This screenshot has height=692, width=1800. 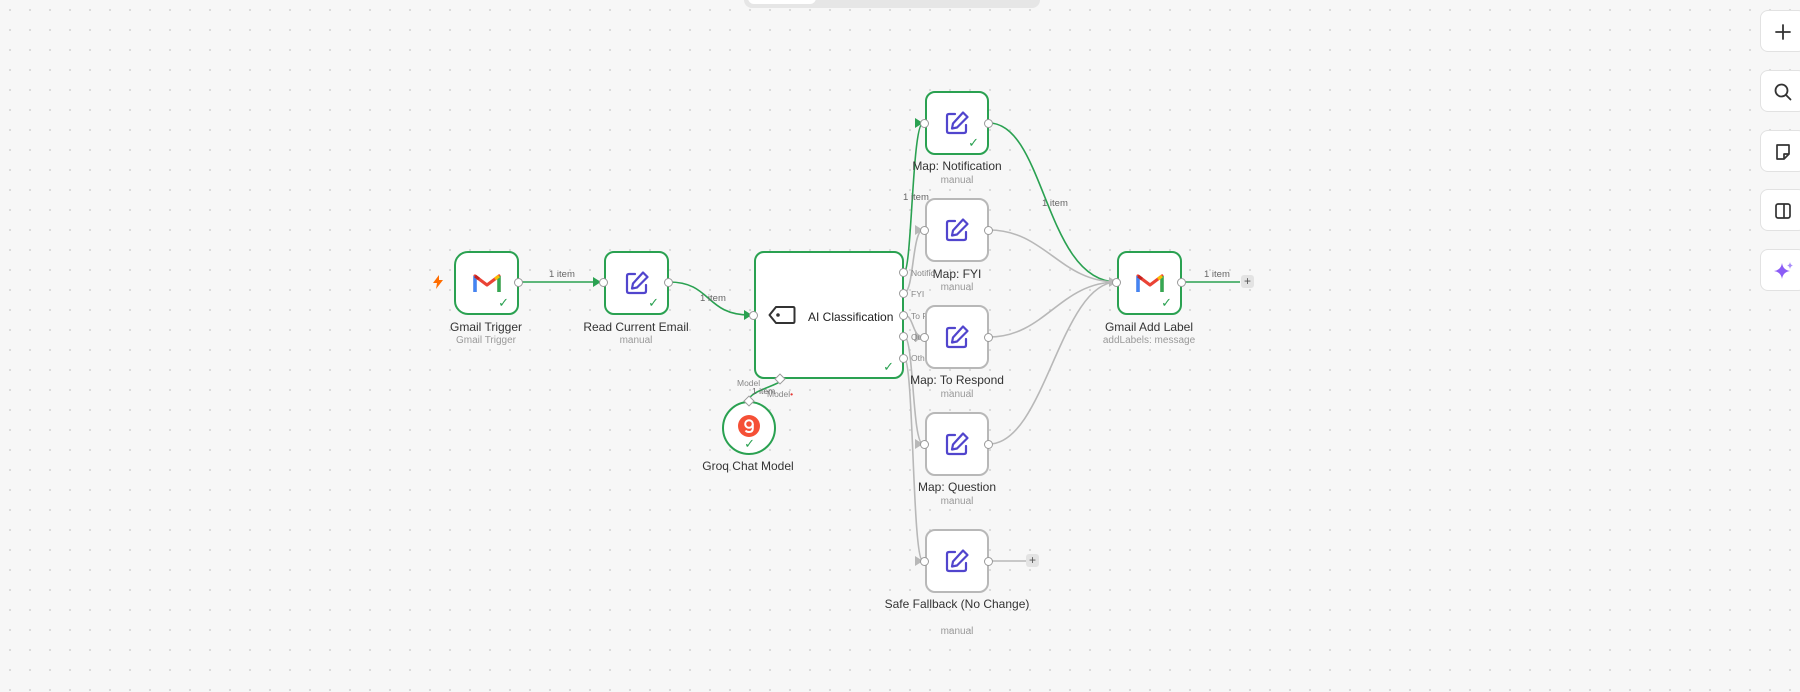 I want to click on node-title: Gmail Add Label, so click(x=1149, y=327).